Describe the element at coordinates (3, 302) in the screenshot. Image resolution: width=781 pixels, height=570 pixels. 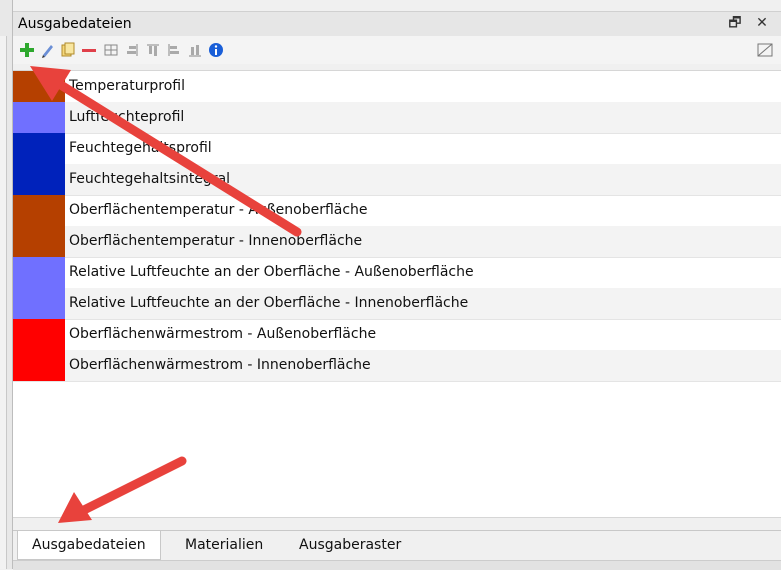
I see `dock-splitter` at that location.